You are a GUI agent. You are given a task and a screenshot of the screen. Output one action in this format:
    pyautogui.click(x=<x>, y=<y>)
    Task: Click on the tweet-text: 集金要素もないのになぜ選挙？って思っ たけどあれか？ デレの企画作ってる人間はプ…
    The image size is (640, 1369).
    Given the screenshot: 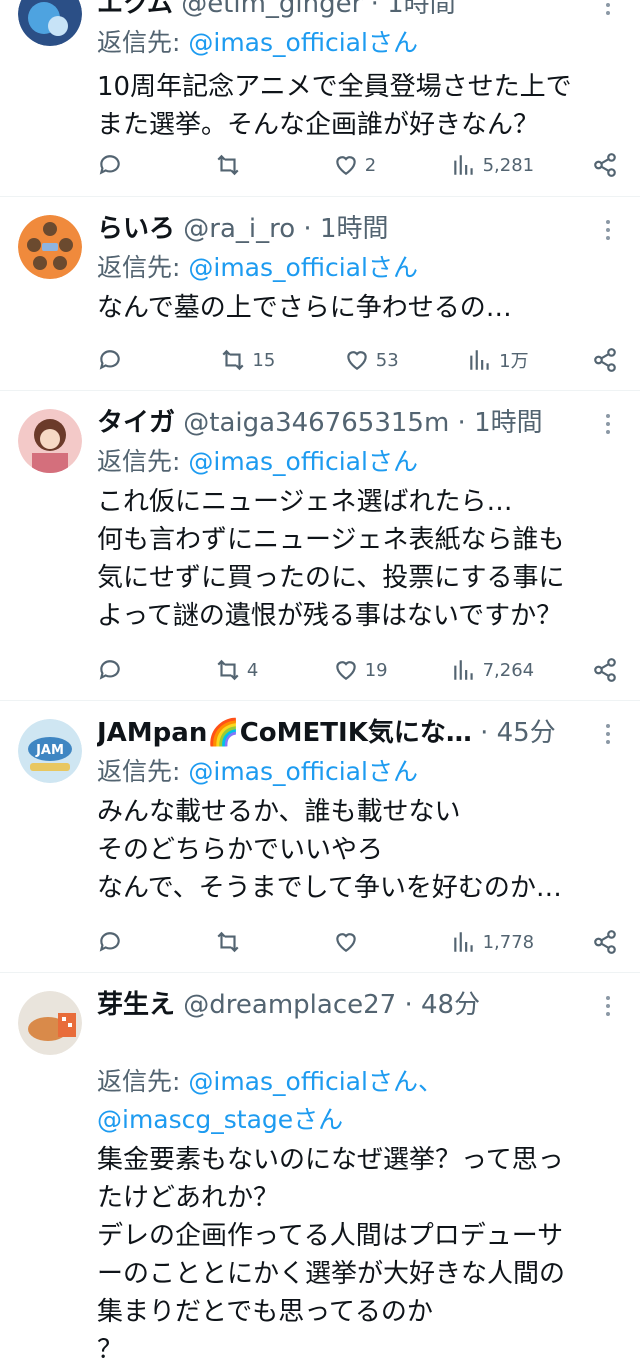 What is the action you would take?
    pyautogui.click(x=331, y=1255)
    